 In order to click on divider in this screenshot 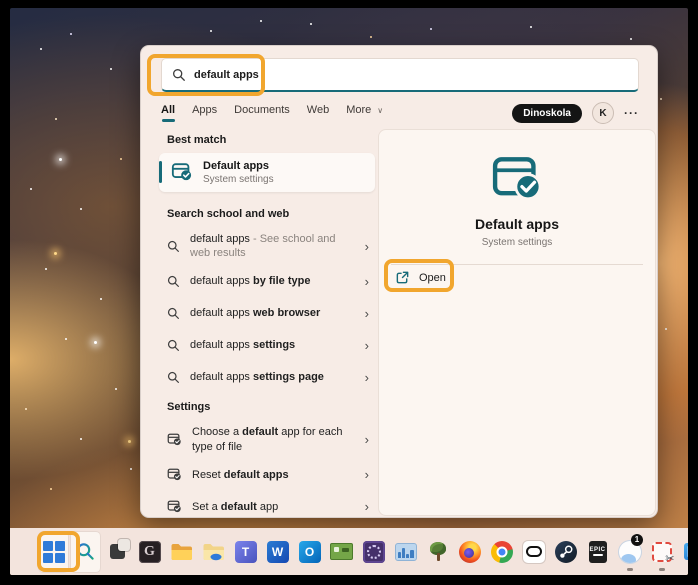, I will do `click(517, 264)`.